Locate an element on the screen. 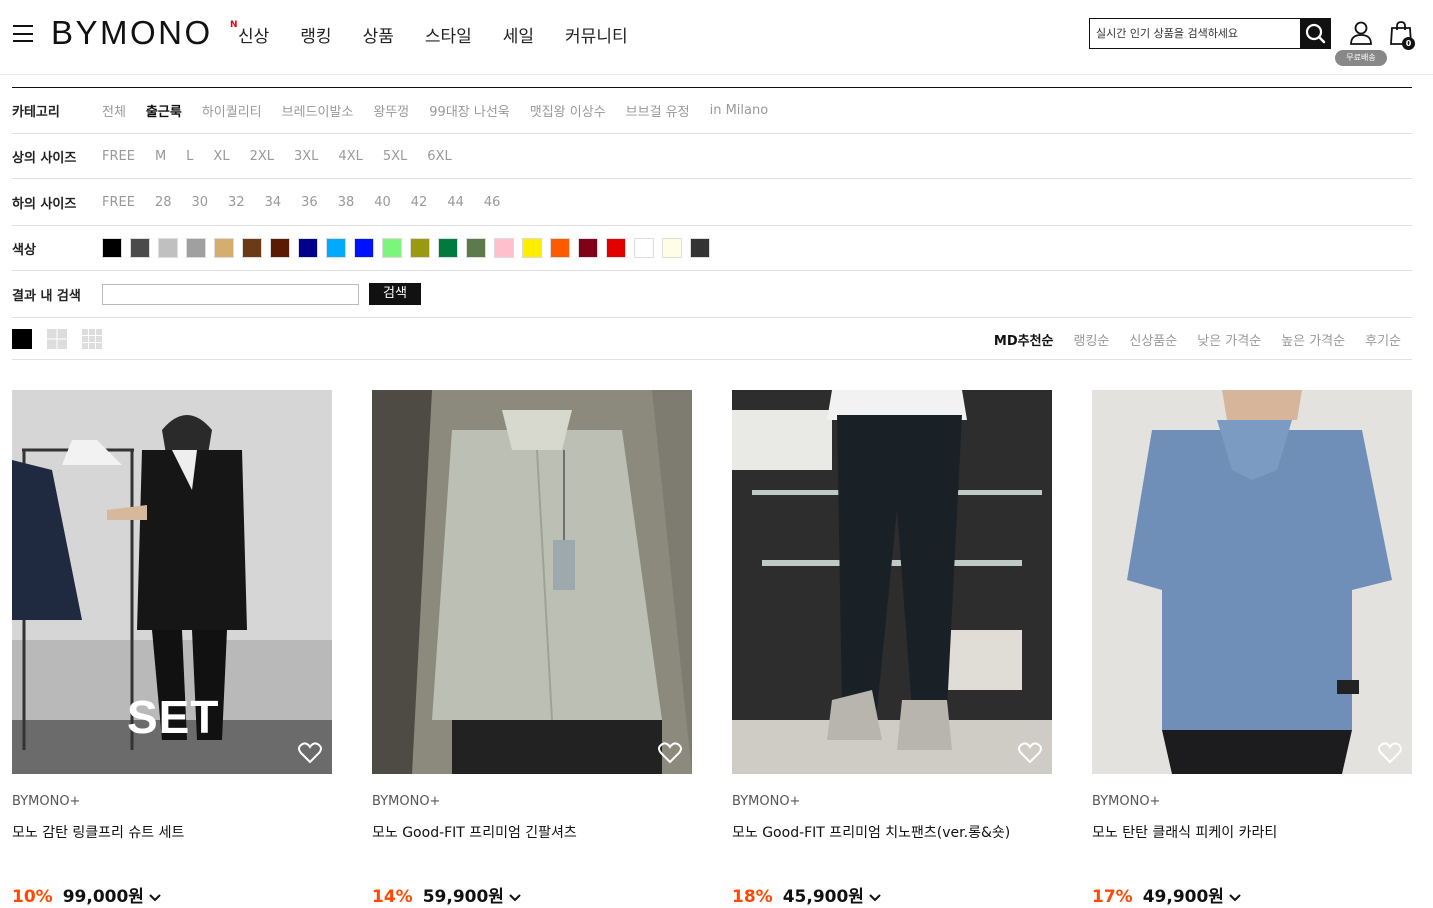 The height and width of the screenshot is (908, 1433). sort-option: MD추천순 is located at coordinates (1024, 339).